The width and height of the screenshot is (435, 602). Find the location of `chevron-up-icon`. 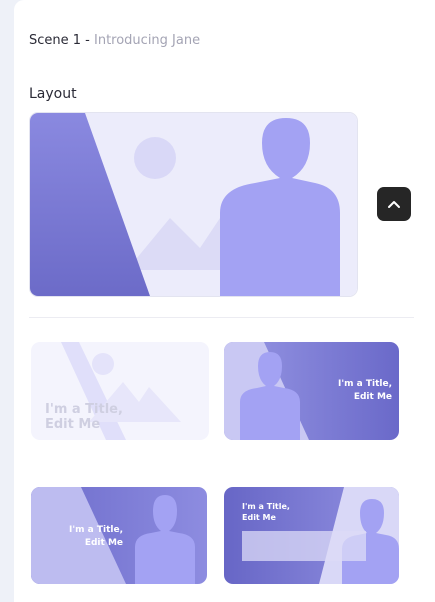

chevron-up-icon is located at coordinates (394, 204).